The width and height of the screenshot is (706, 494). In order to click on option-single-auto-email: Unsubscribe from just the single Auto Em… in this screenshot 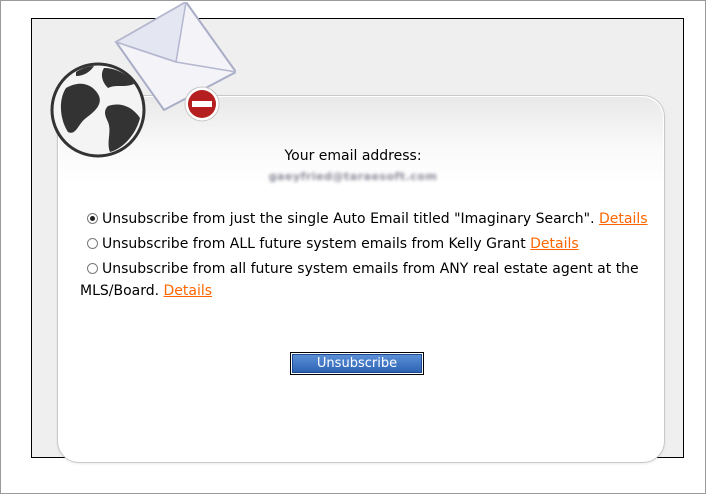, I will do `click(370, 219)`.